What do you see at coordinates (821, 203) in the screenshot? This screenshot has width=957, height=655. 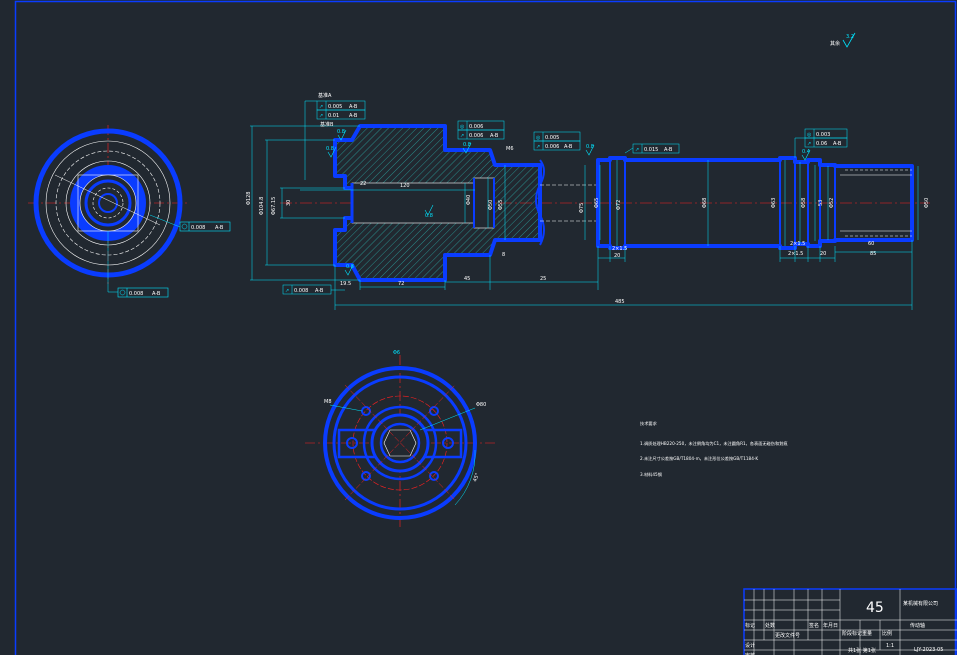 I see `svg-text: 53` at bounding box center [821, 203].